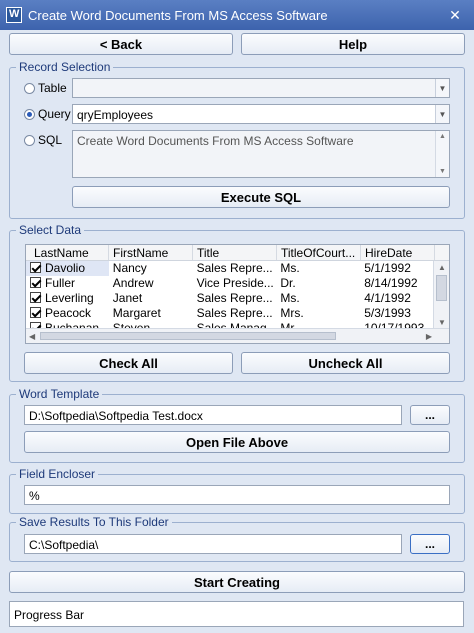  I want to click on cell-lastname: Davolio, so click(65, 268).